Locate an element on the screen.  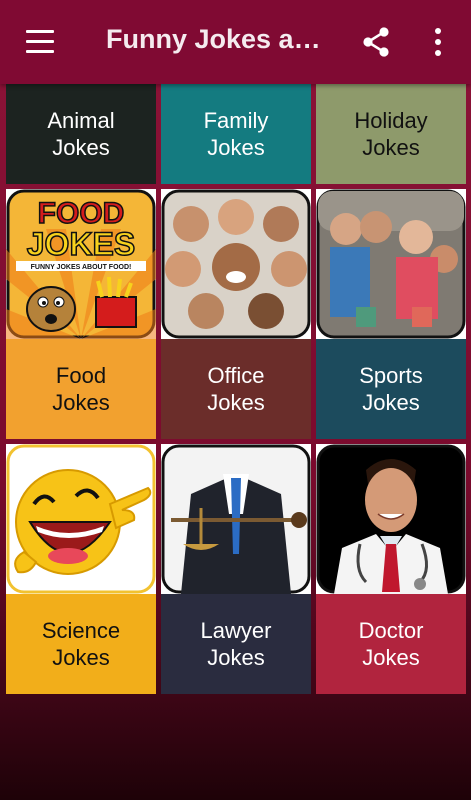
category-label: Office Jokes is located at coordinates (236, 389).